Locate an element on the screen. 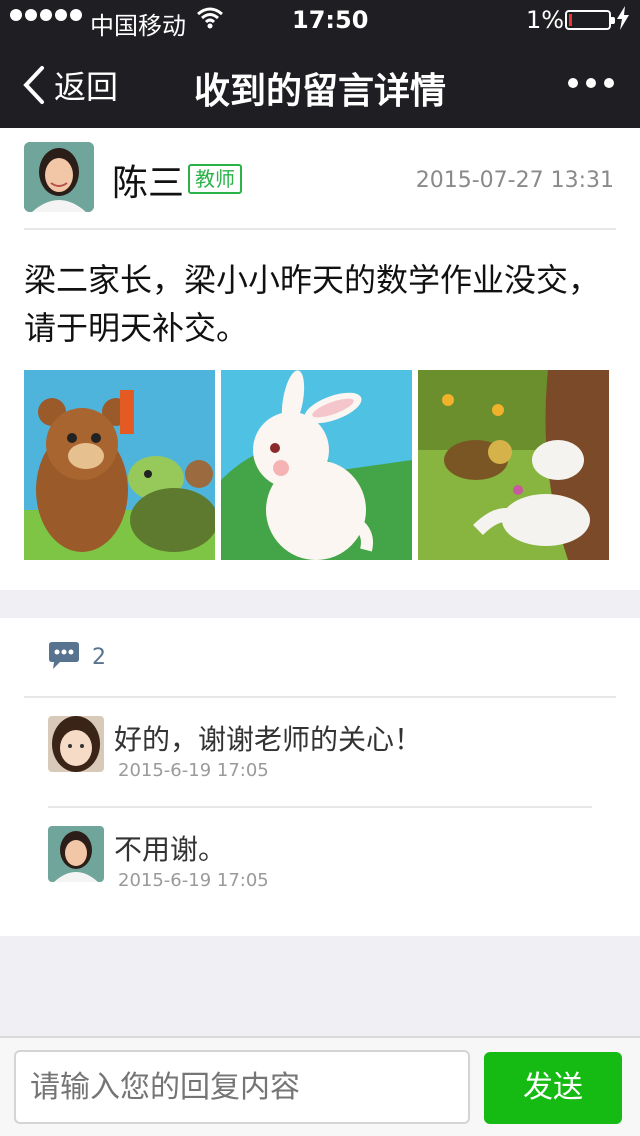 This screenshot has width=640, height=1136. wifi-icon is located at coordinates (210, 21).